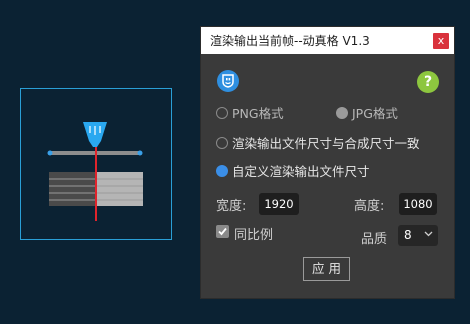  I want to click on quality-value: 8, so click(408, 235).